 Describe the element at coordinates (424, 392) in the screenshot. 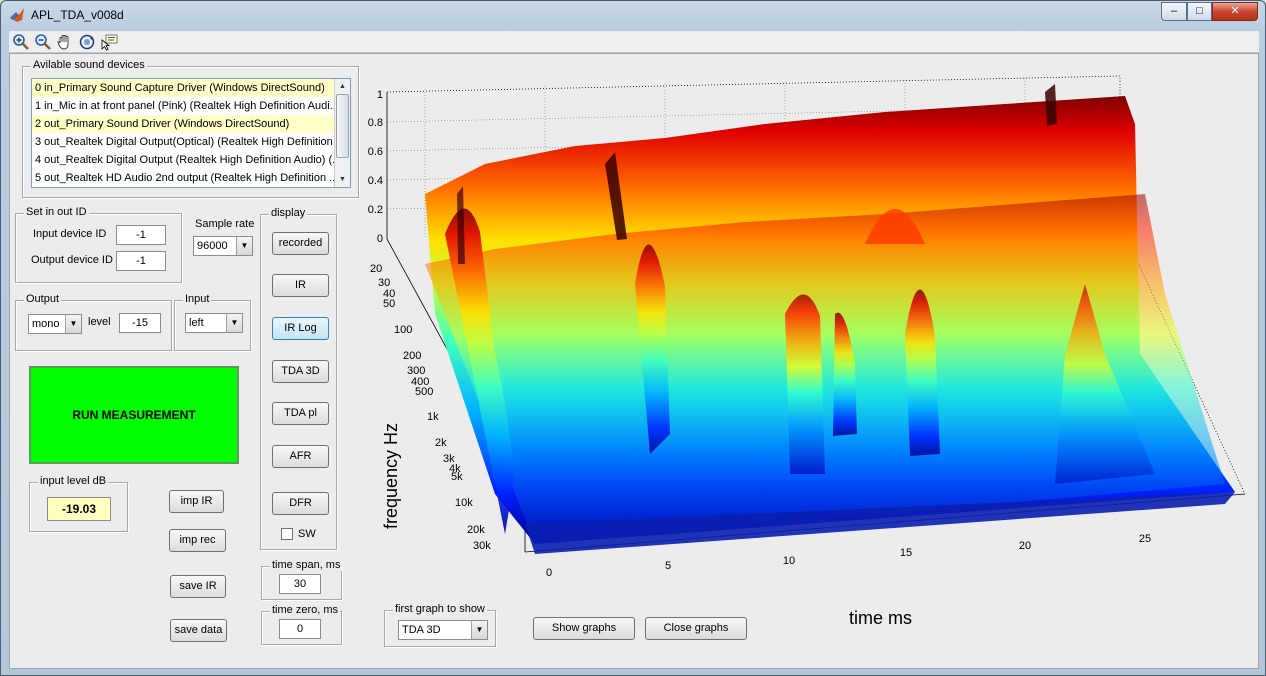

I see `tick-label: 500` at that location.